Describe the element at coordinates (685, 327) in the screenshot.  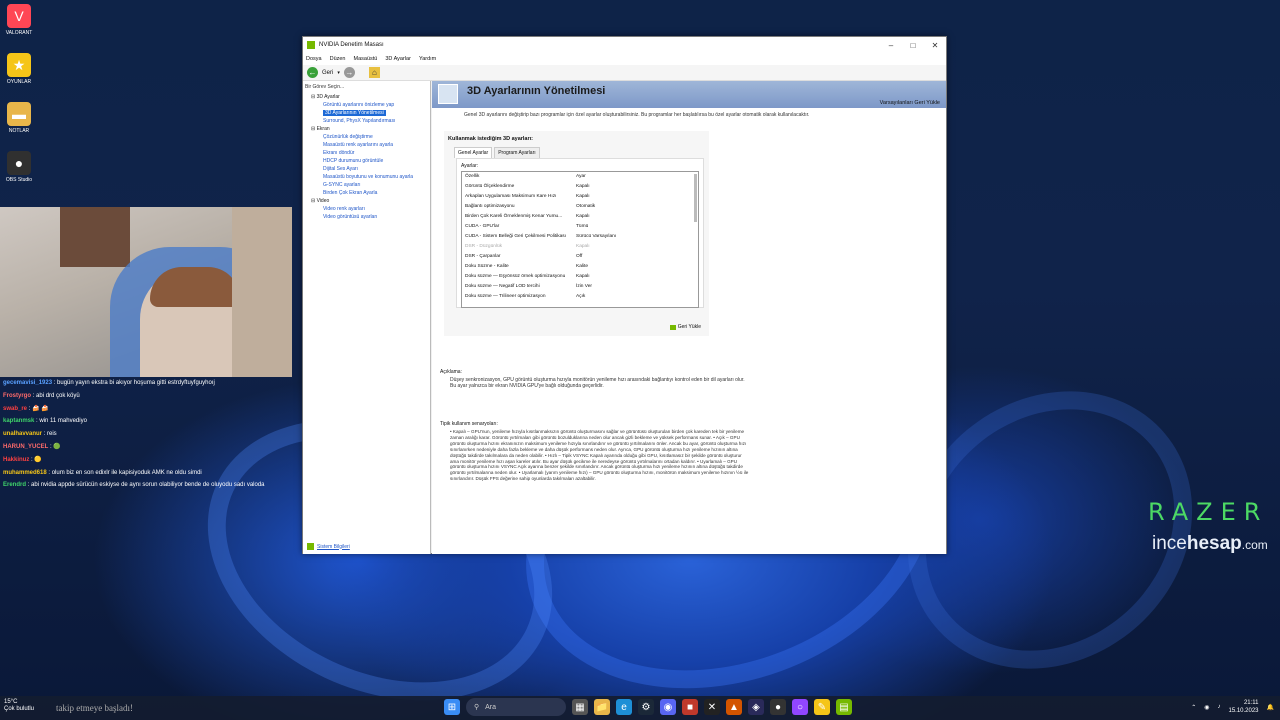
I see `restore-button: Geri Yükle` at that location.